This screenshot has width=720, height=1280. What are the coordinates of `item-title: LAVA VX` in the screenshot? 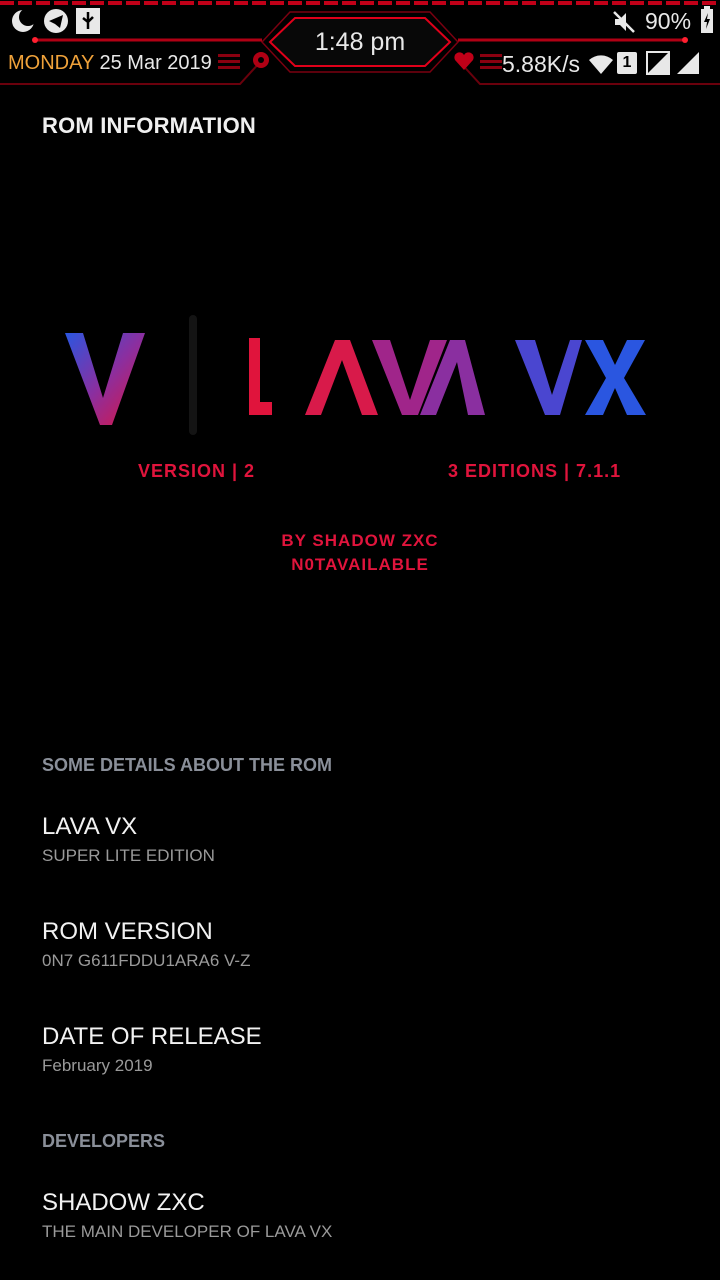 It's located at (90, 826).